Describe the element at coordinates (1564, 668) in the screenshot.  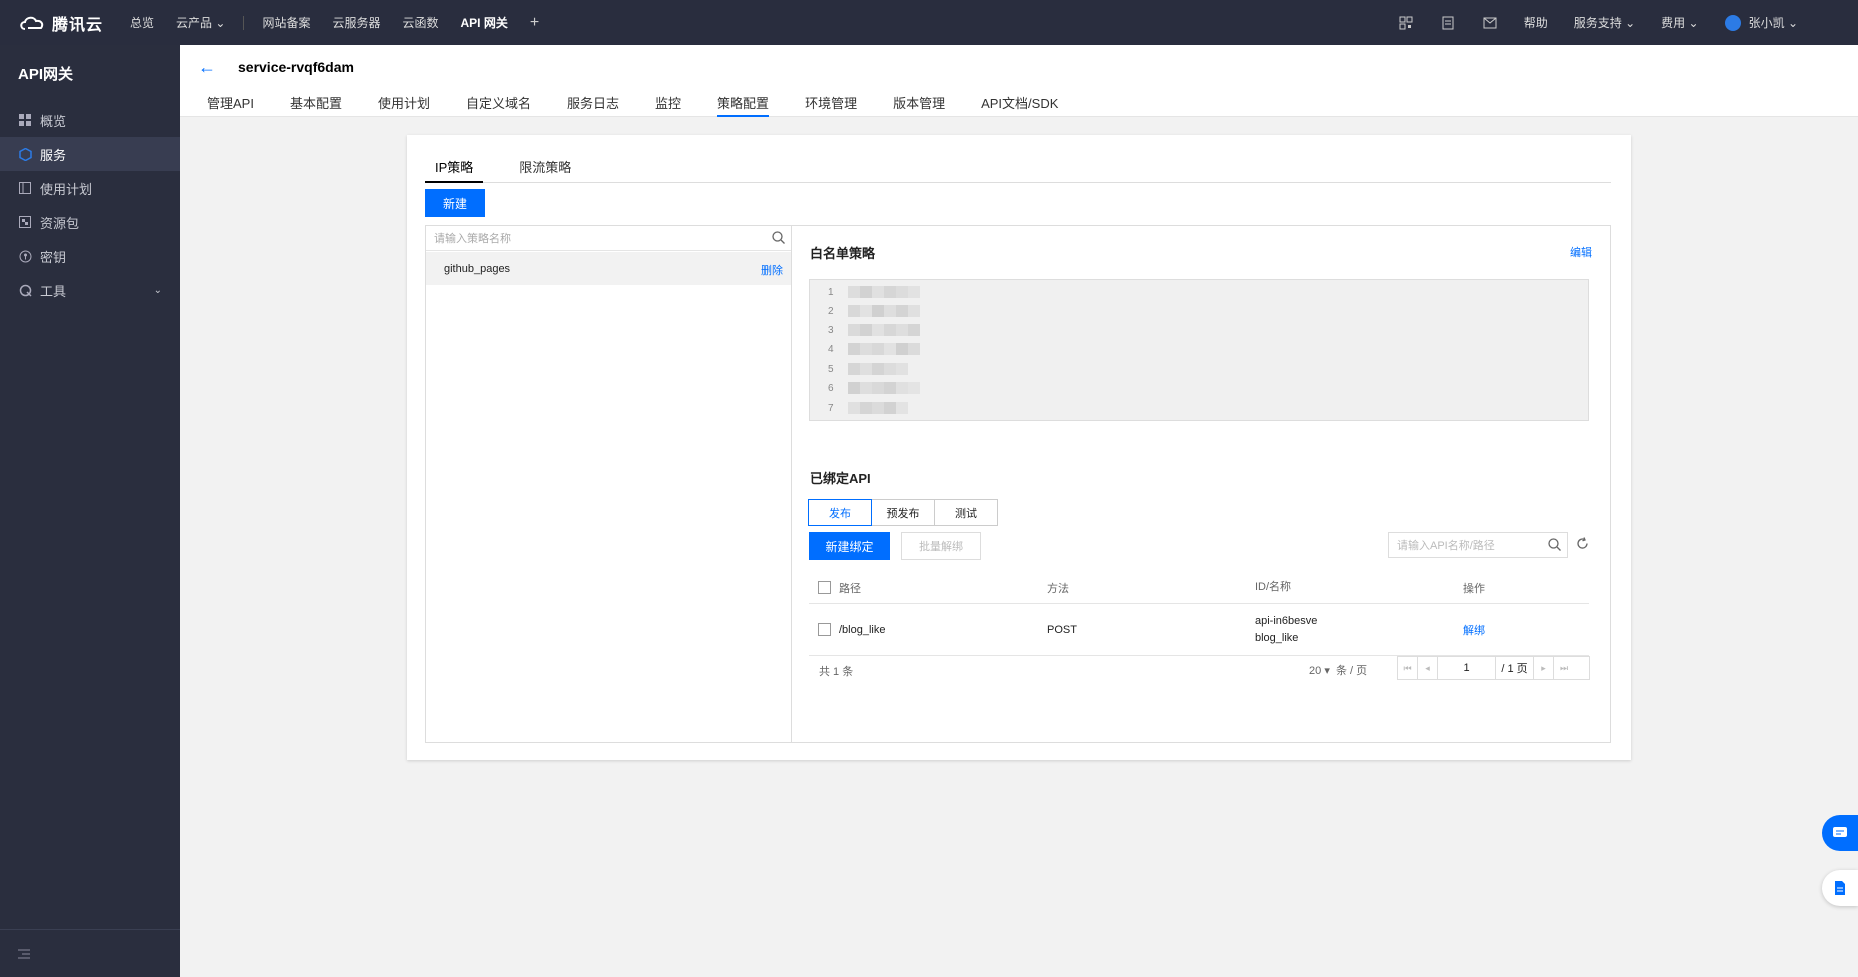
I see `last-page-icon: ⏭` at that location.